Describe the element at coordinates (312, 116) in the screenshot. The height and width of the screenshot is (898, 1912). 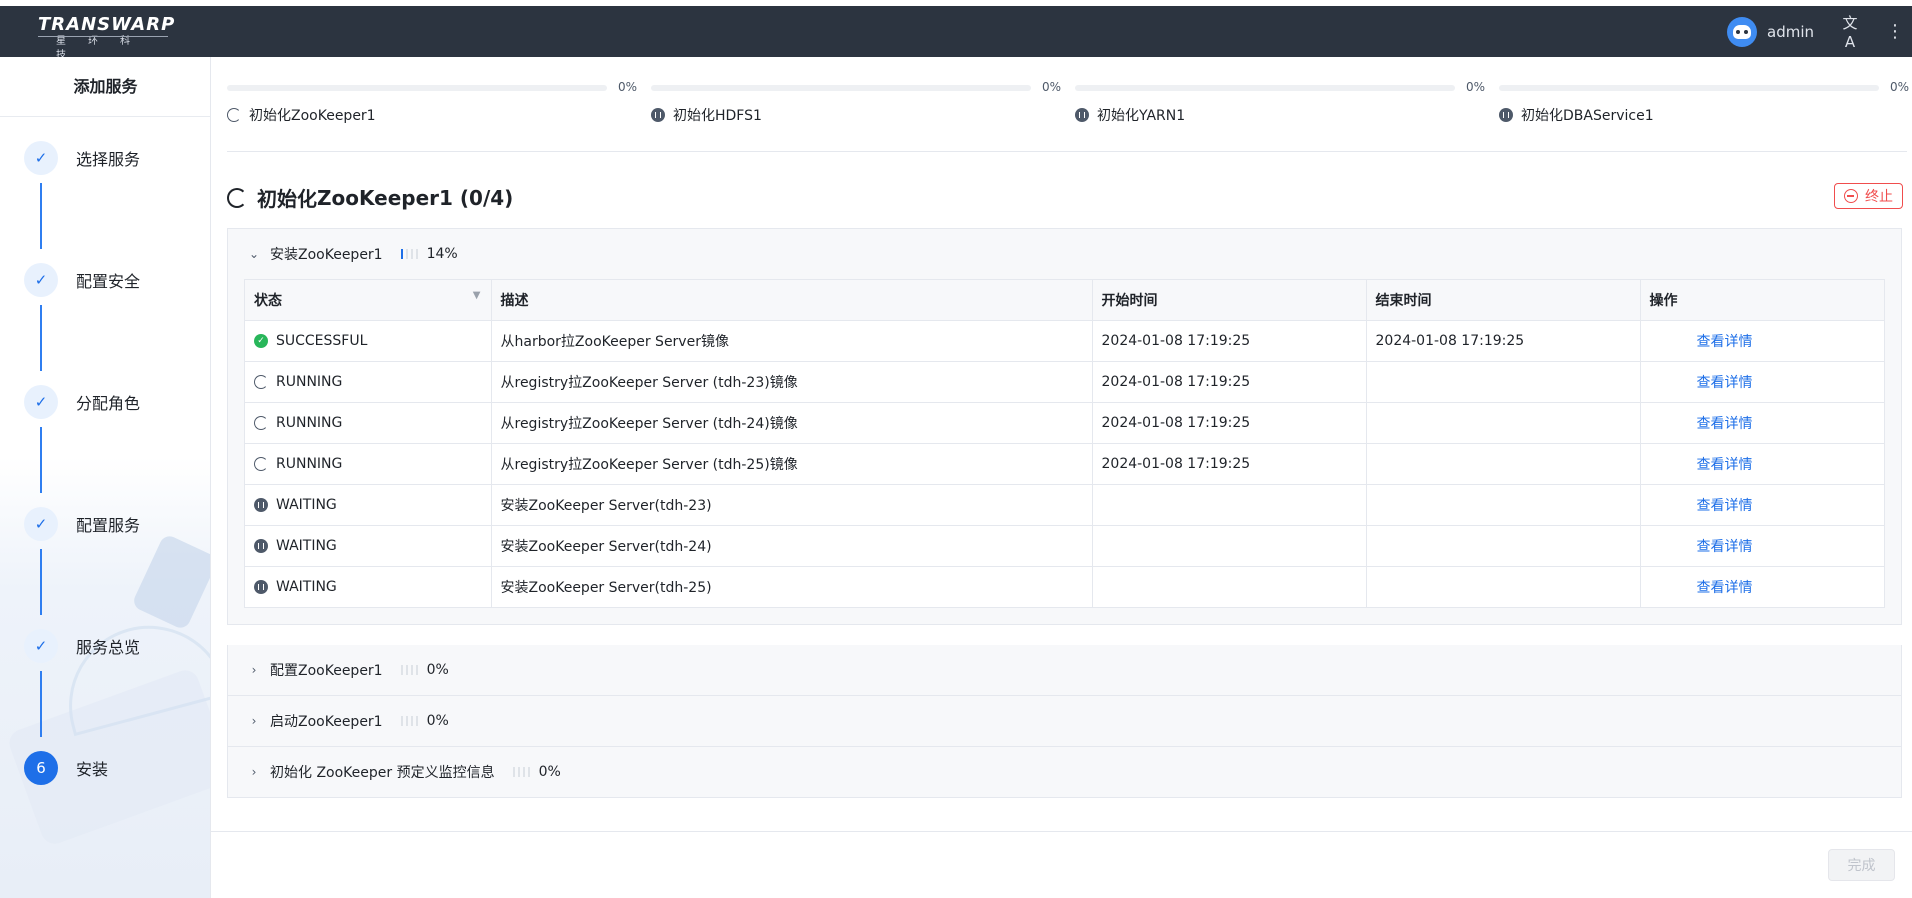
I see `overview-label-text: 初始化ZooKeeper1` at that location.